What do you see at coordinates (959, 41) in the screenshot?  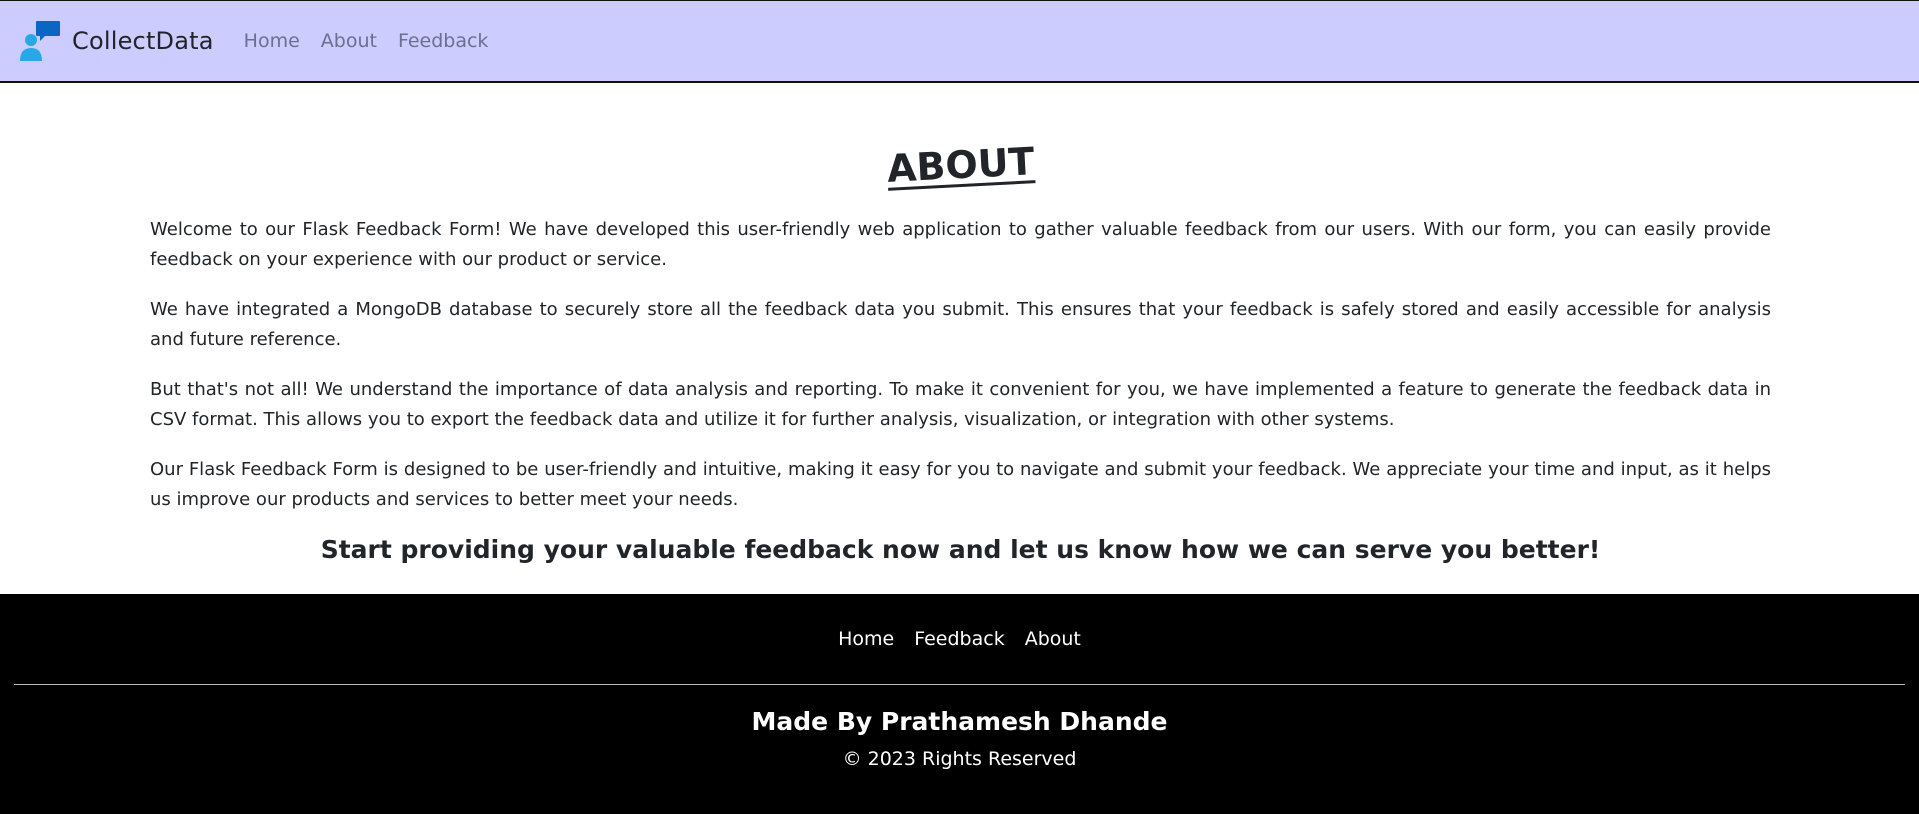 I see `top-navbar: CollectData Home About Feedback` at bounding box center [959, 41].